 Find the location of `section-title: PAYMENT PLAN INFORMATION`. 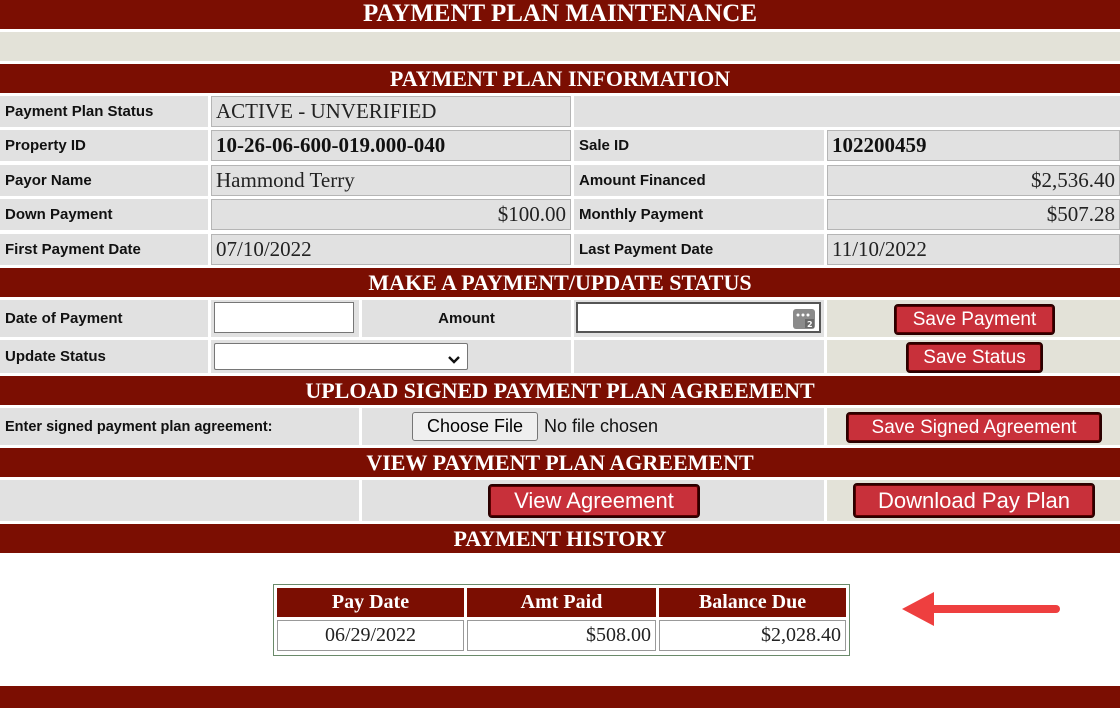

section-title: PAYMENT PLAN INFORMATION is located at coordinates (560, 78).